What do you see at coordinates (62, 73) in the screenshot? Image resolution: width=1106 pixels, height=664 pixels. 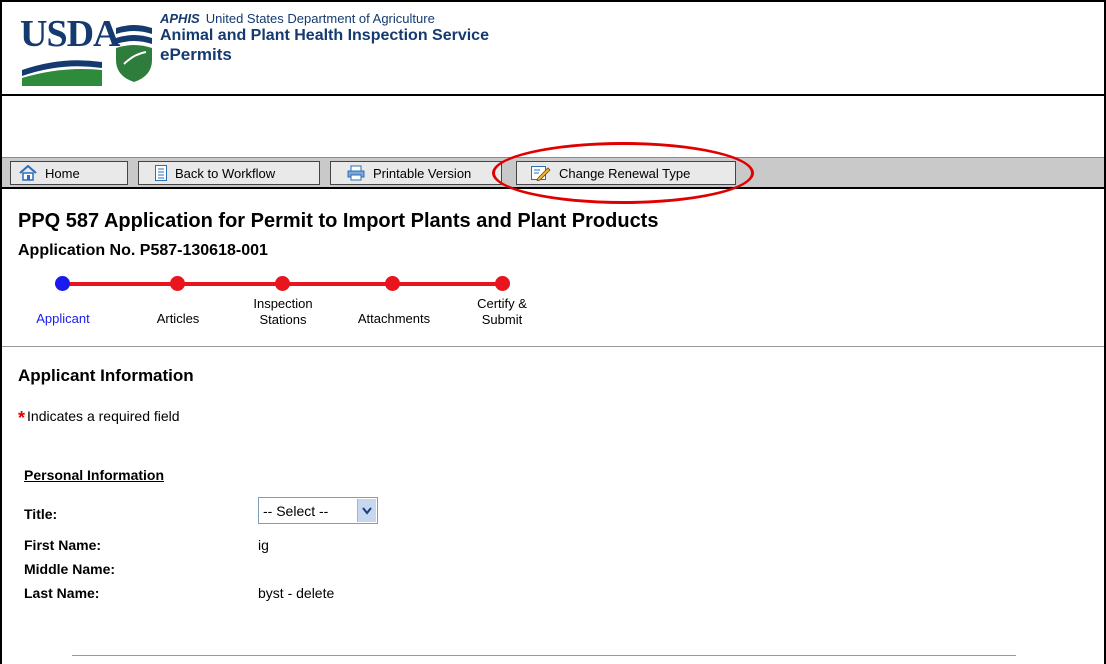 I see `usda-swoosh-icon` at bounding box center [62, 73].